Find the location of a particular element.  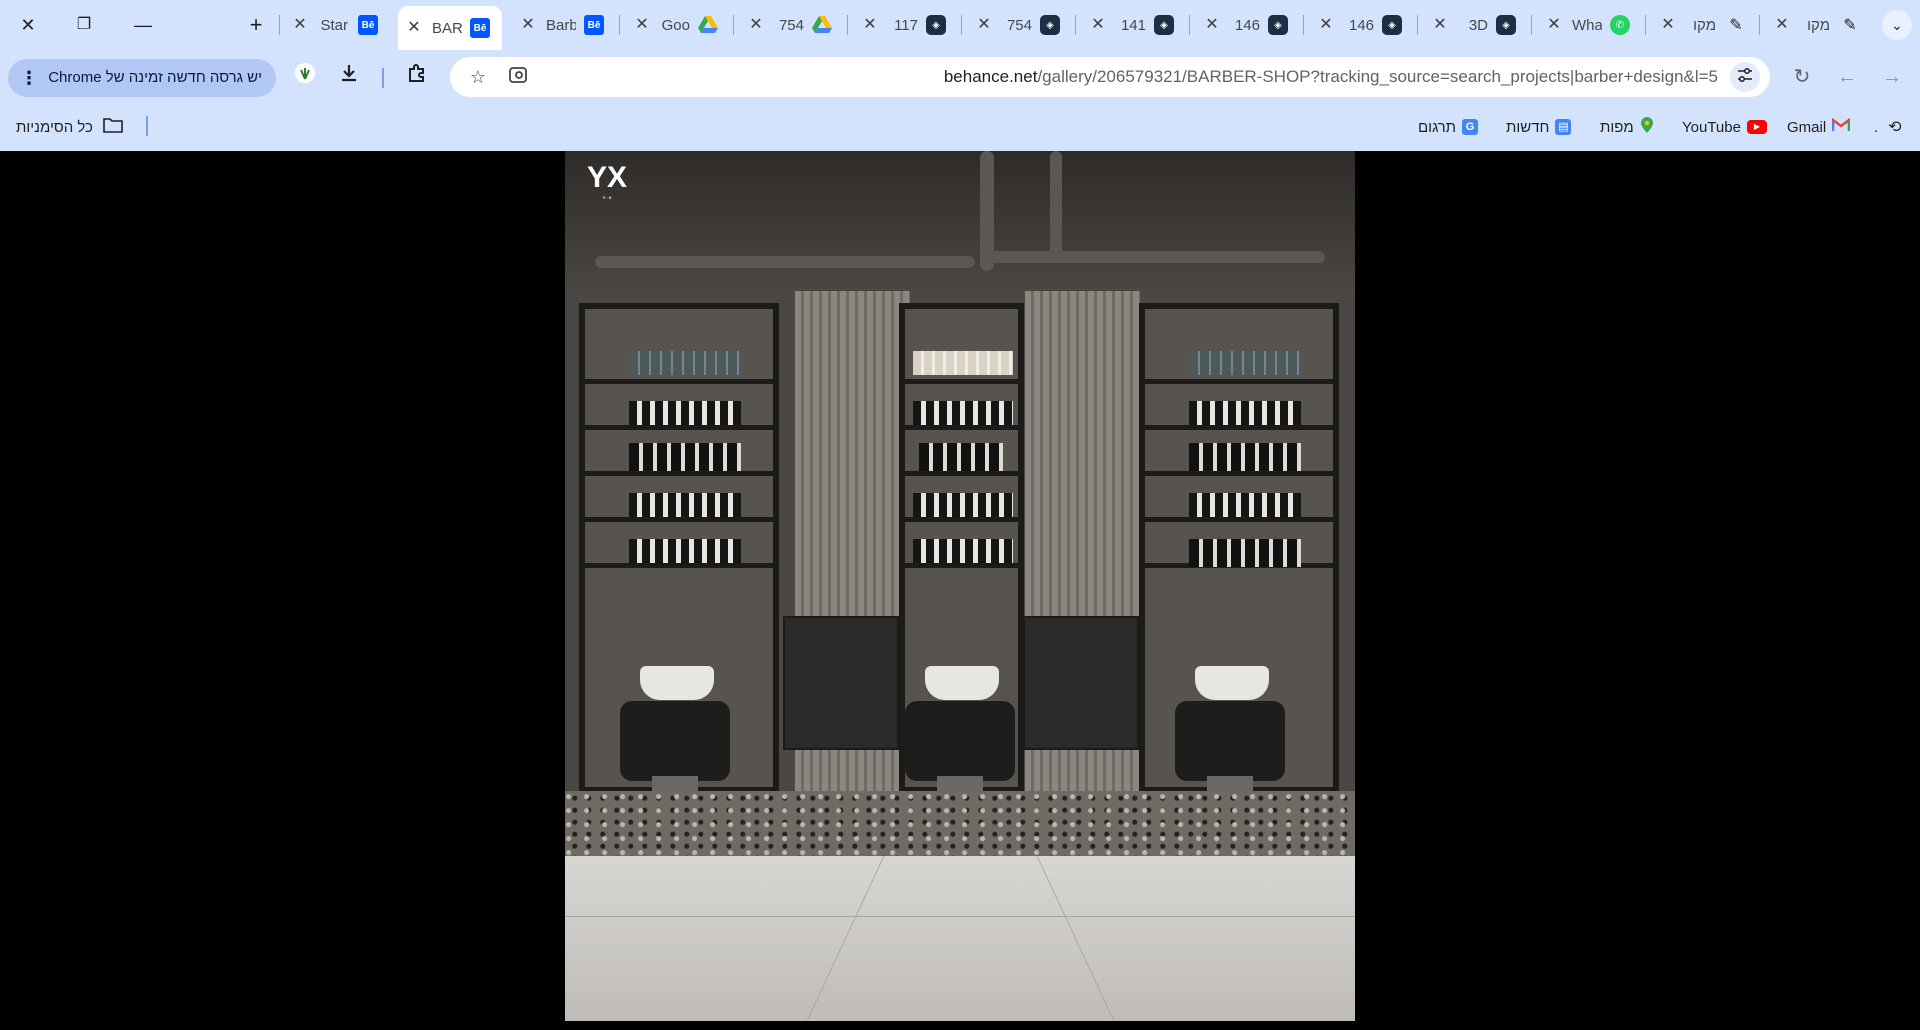

tab-117: ✕ 117 ◈ is located at coordinates (906, 25).